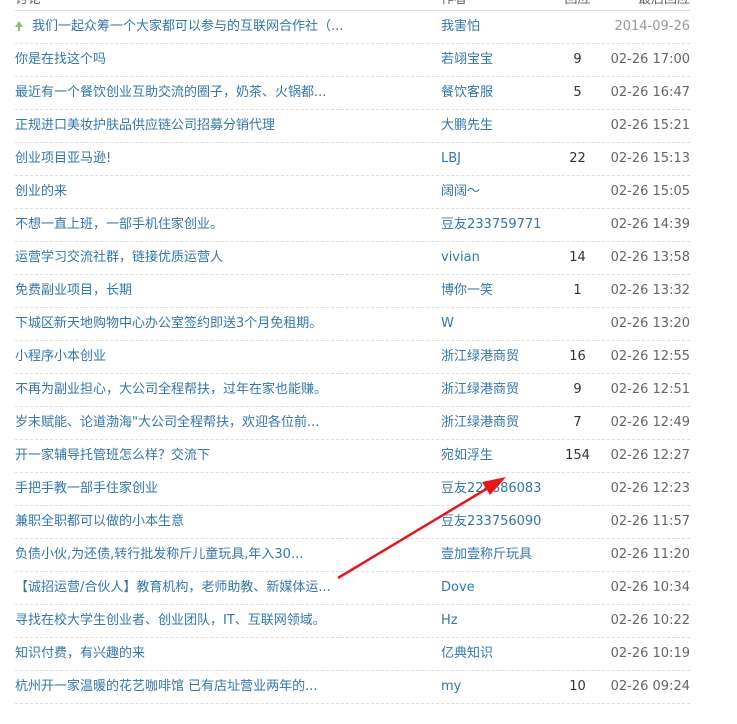 This screenshot has width=737, height=724. What do you see at coordinates (467, 92) in the screenshot?
I see `author-link: 餐饮客服` at bounding box center [467, 92].